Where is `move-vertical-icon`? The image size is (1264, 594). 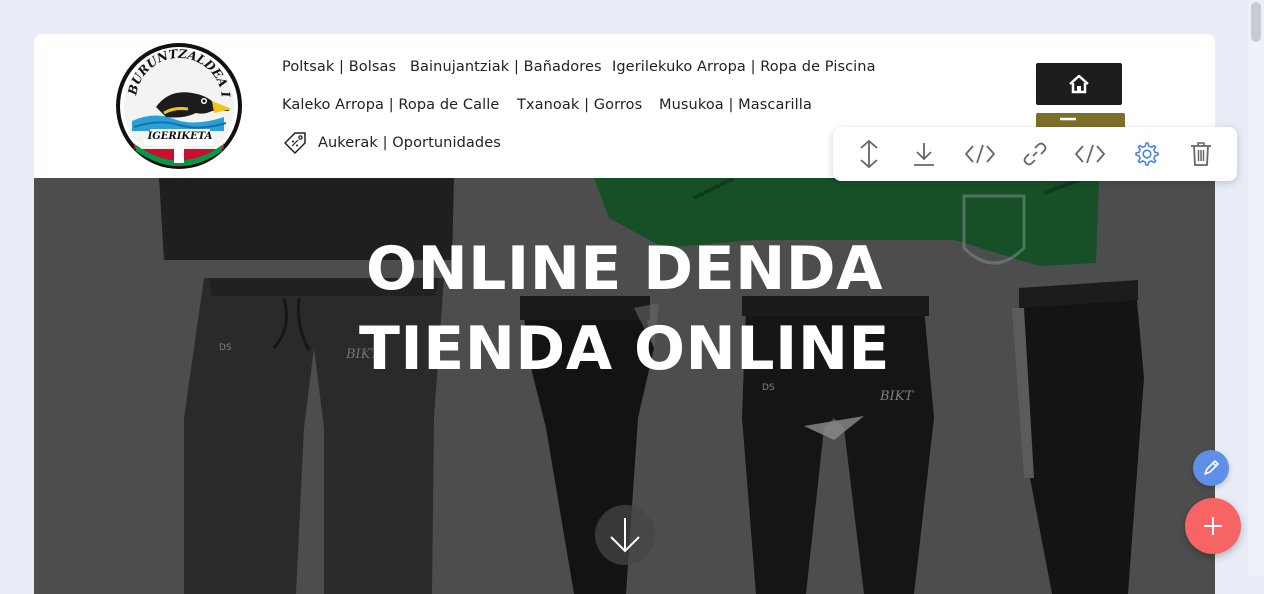 move-vertical-icon is located at coordinates (869, 154).